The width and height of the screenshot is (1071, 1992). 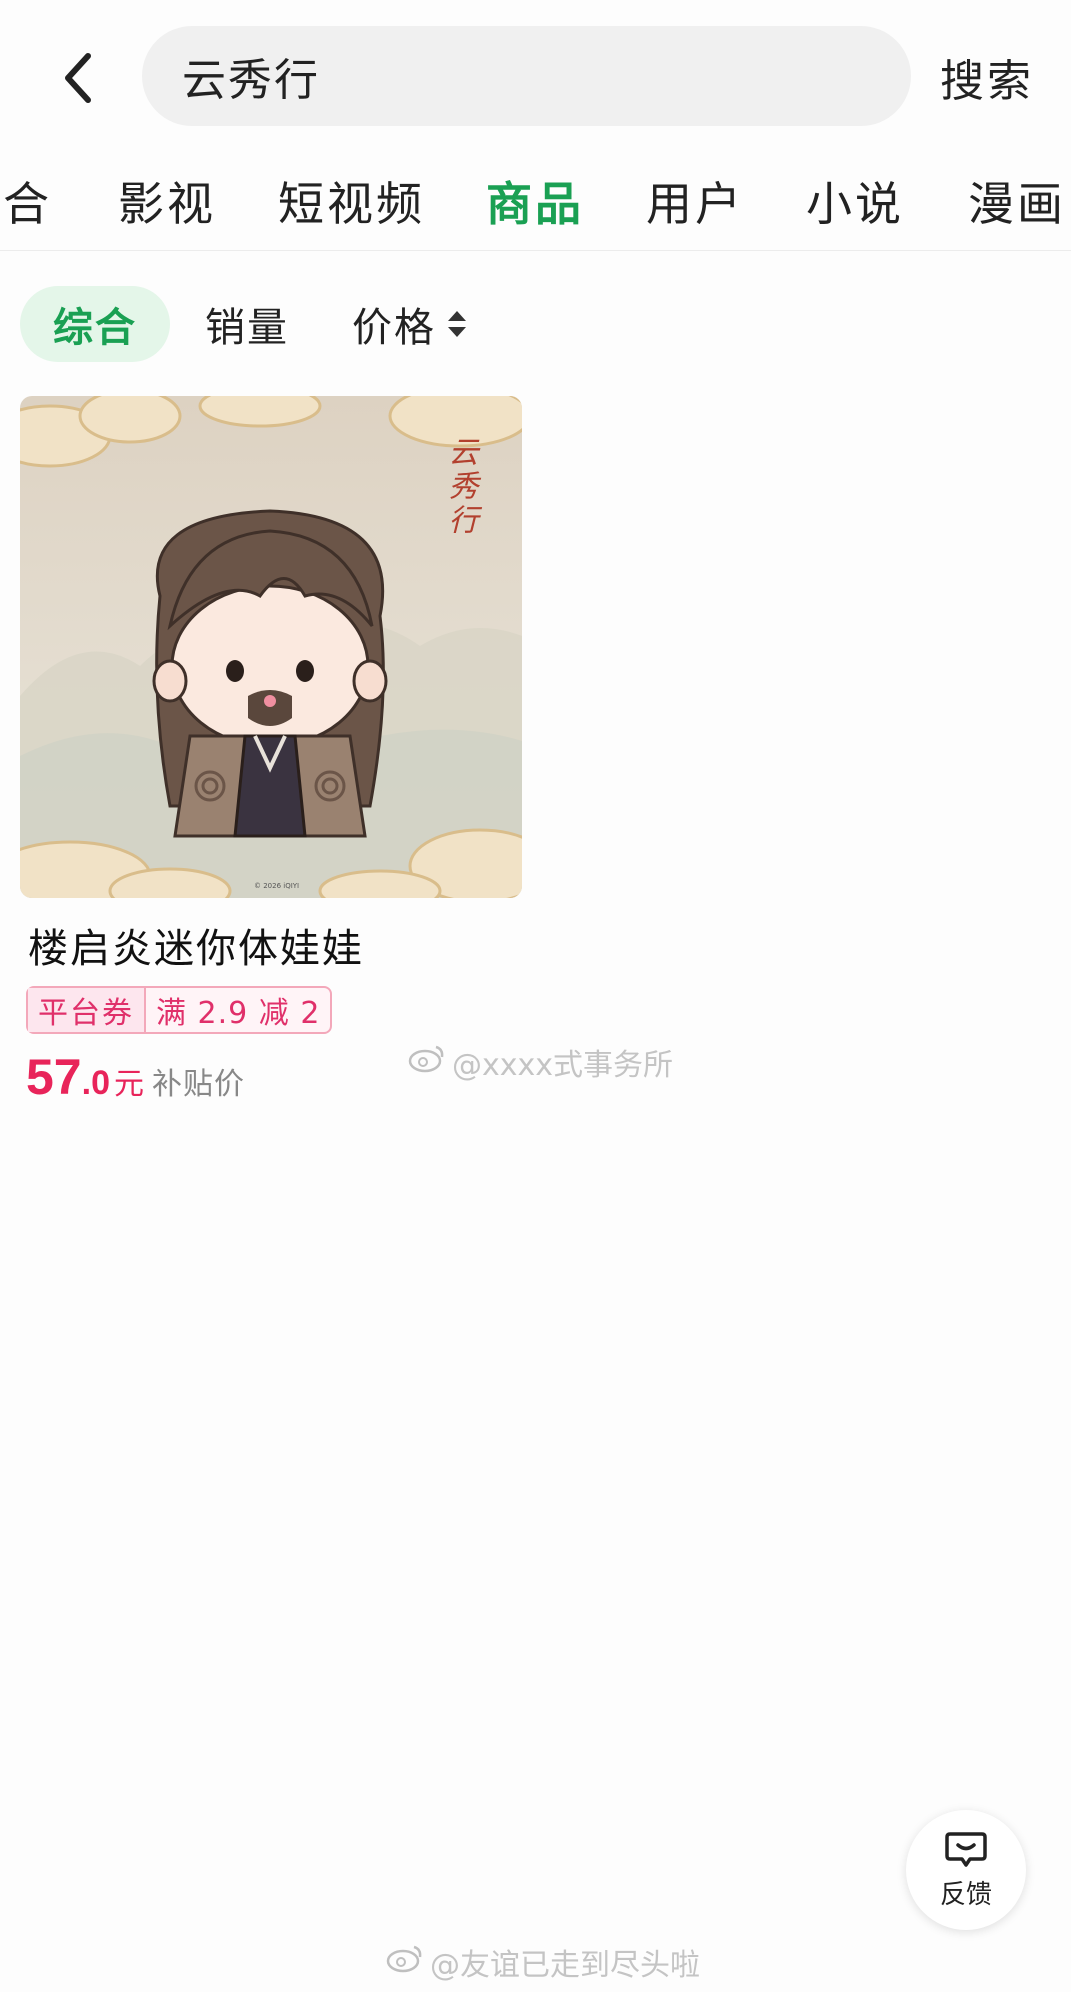 I want to click on filter-bar: 综合 销量 价格, so click(x=535, y=322).